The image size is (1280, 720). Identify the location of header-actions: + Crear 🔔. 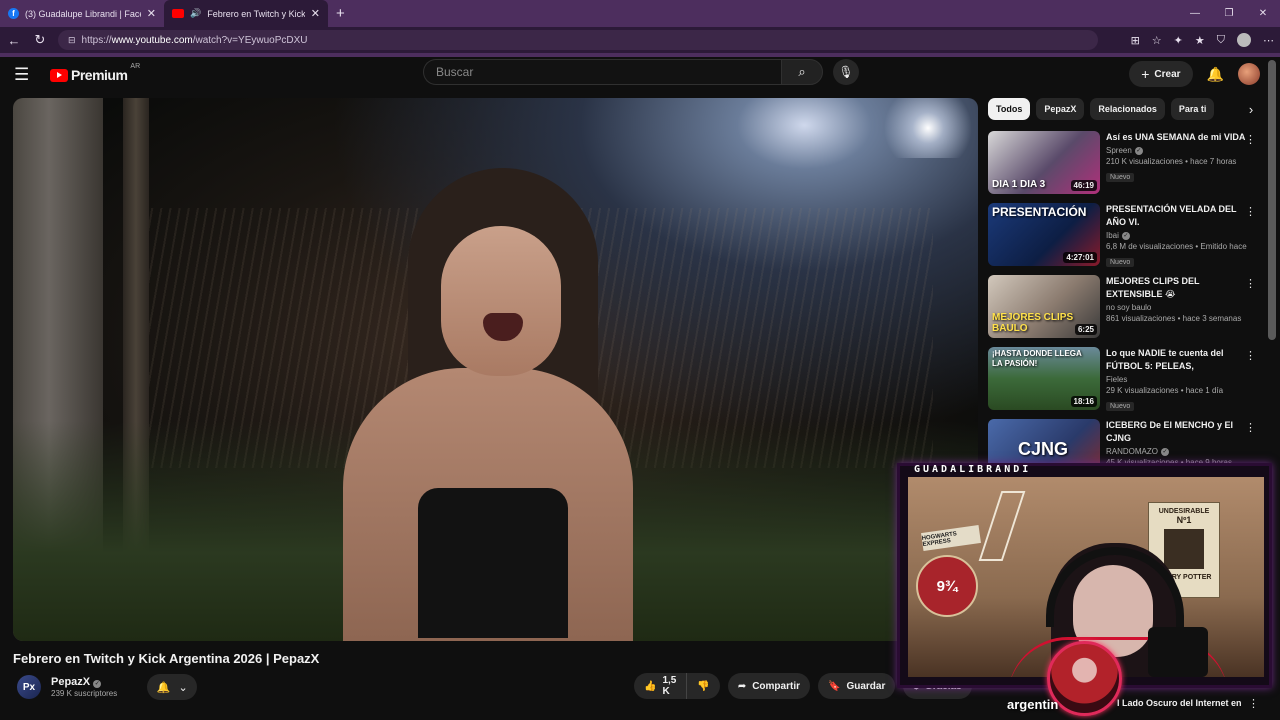
(1194, 74).